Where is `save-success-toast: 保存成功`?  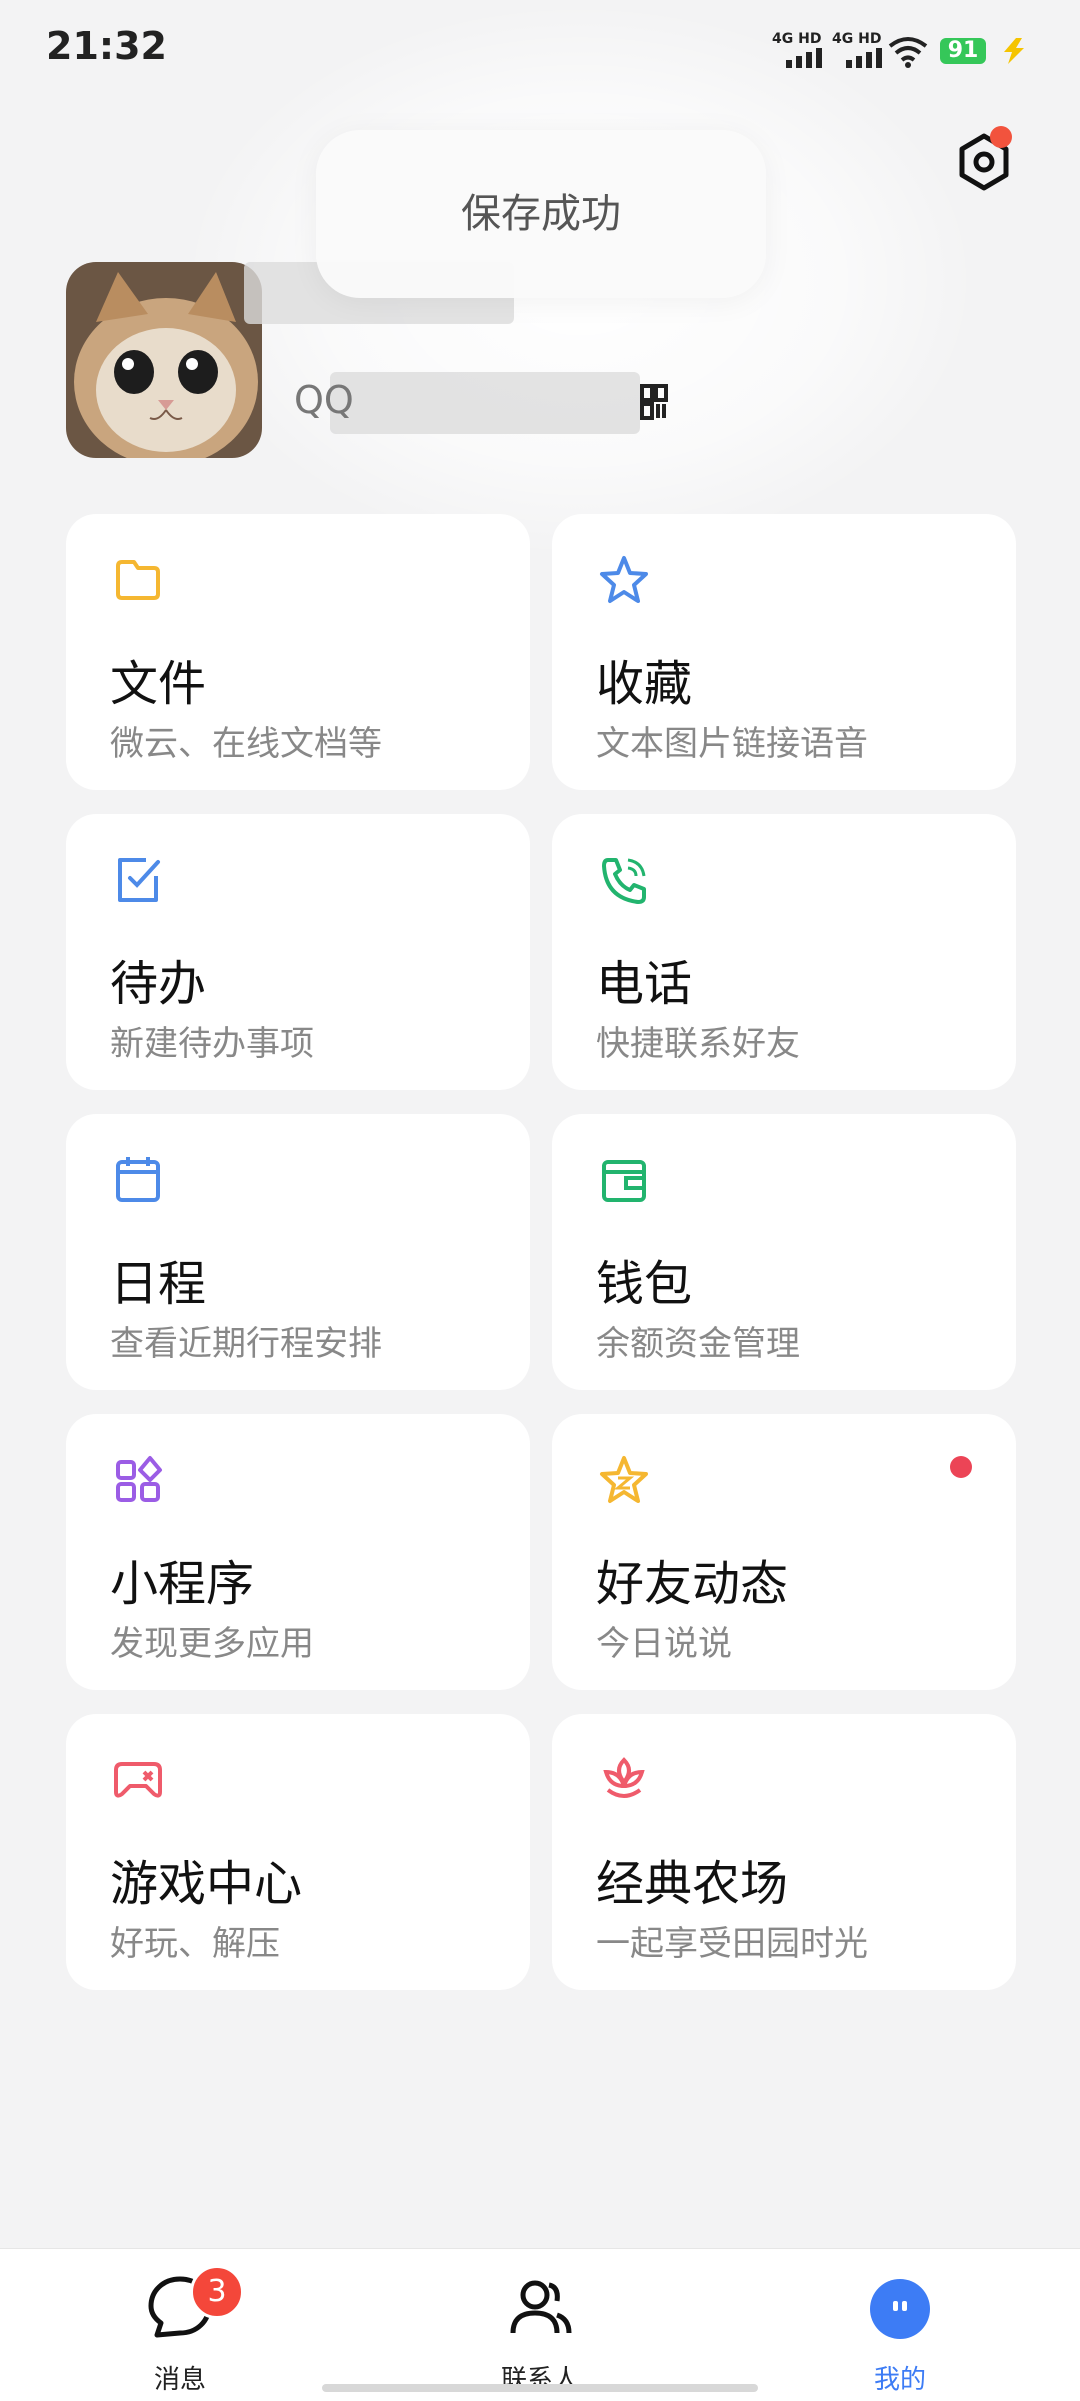
save-success-toast: 保存成功 is located at coordinates (541, 214).